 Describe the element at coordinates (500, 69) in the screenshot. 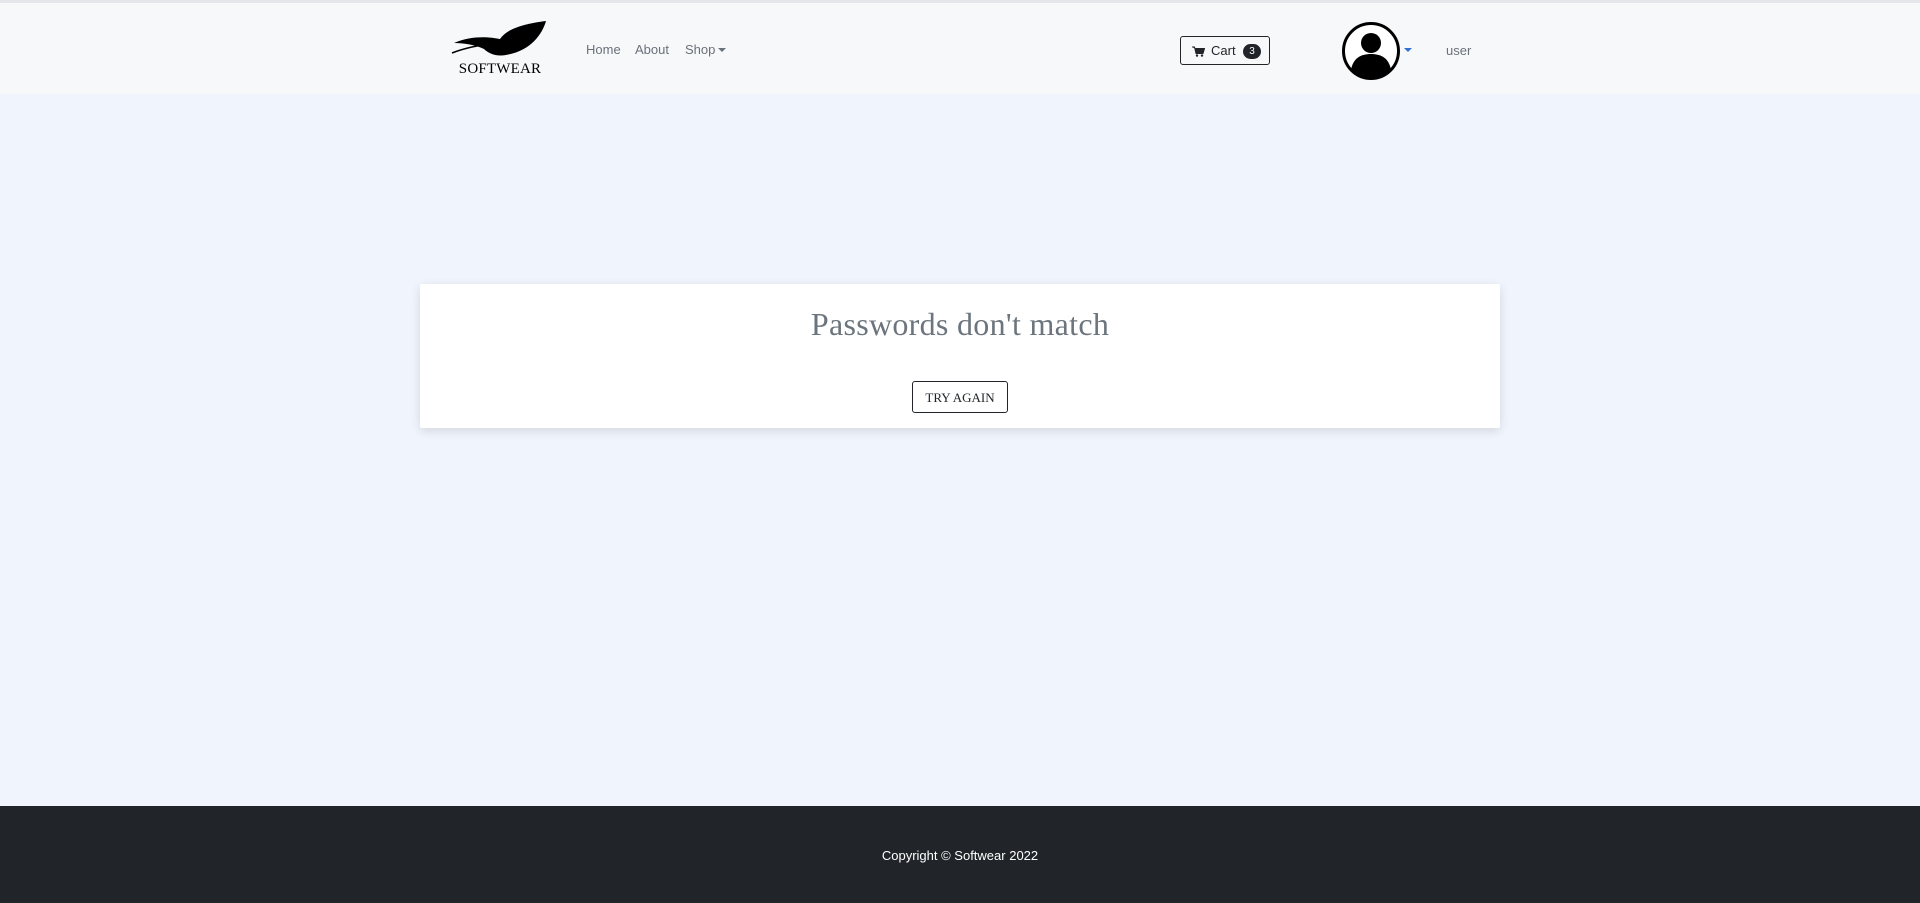

I see `brand-name: SOFTWEAR` at that location.